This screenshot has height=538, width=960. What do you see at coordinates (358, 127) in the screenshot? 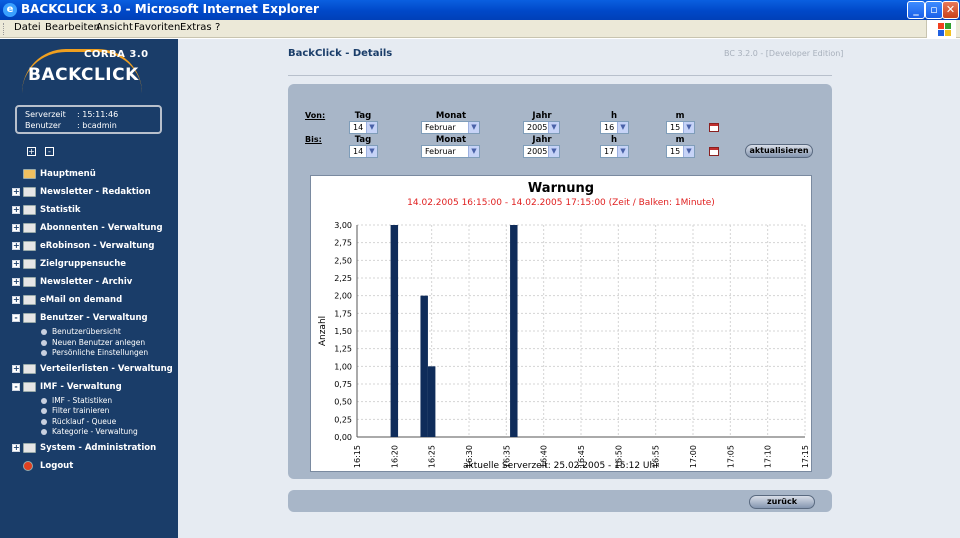
I see `von-tag-value: 14` at bounding box center [358, 127].